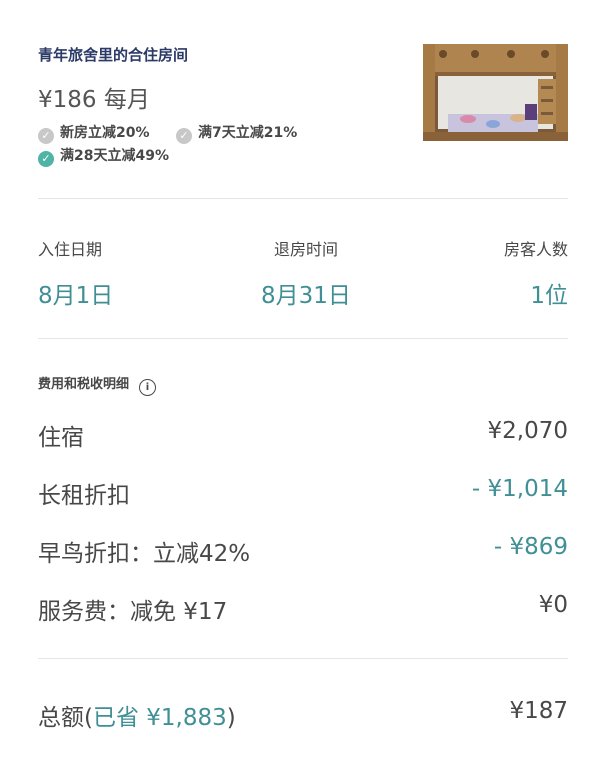 This screenshot has width=600, height=781. Describe the element at coordinates (84, 496) in the screenshot. I see `fee-label: 长租折扣` at that location.